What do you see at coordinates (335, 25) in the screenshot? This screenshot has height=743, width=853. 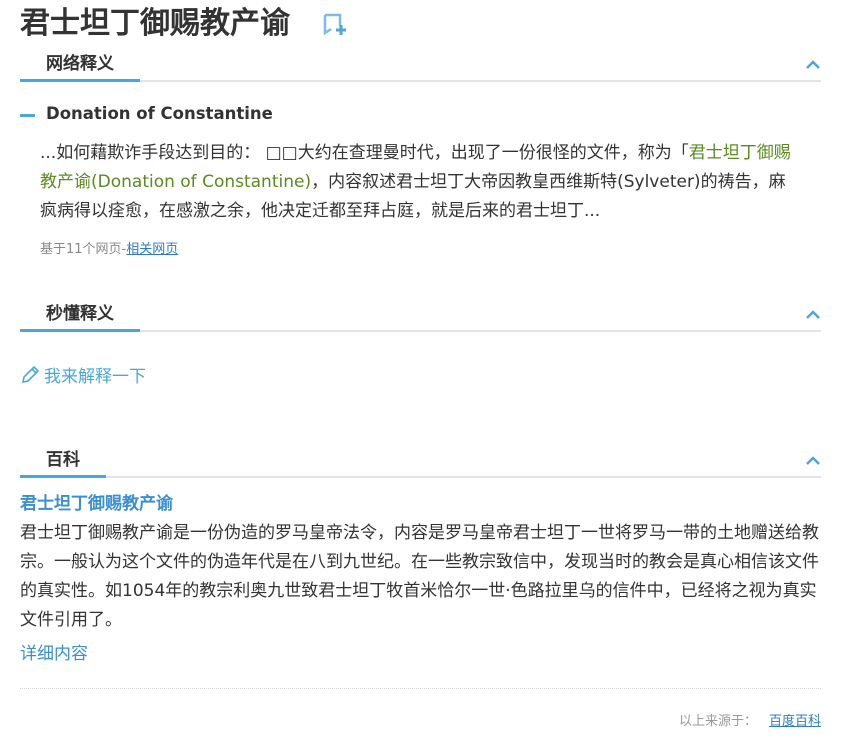 I see `bookmark-add-icon` at bounding box center [335, 25].